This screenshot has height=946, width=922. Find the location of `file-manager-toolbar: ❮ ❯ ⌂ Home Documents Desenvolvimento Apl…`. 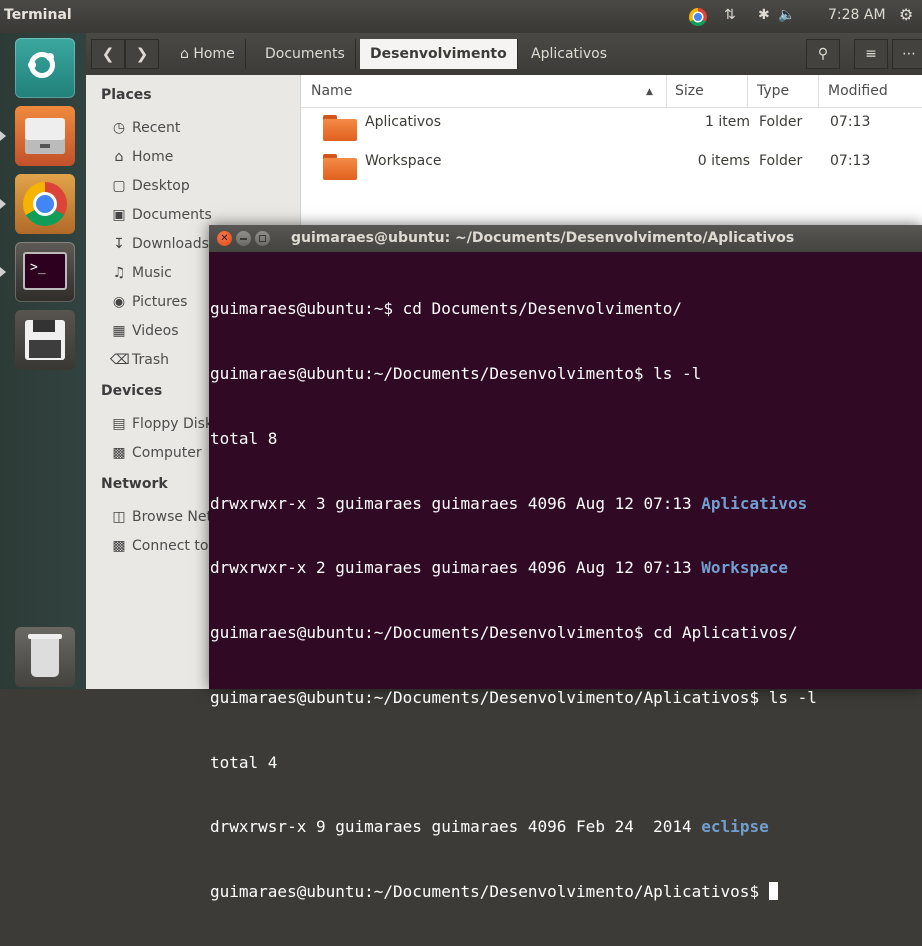

file-manager-toolbar: ❮ ❯ ⌂ Home Documents Desenvolvimento Apl… is located at coordinates (504, 54).